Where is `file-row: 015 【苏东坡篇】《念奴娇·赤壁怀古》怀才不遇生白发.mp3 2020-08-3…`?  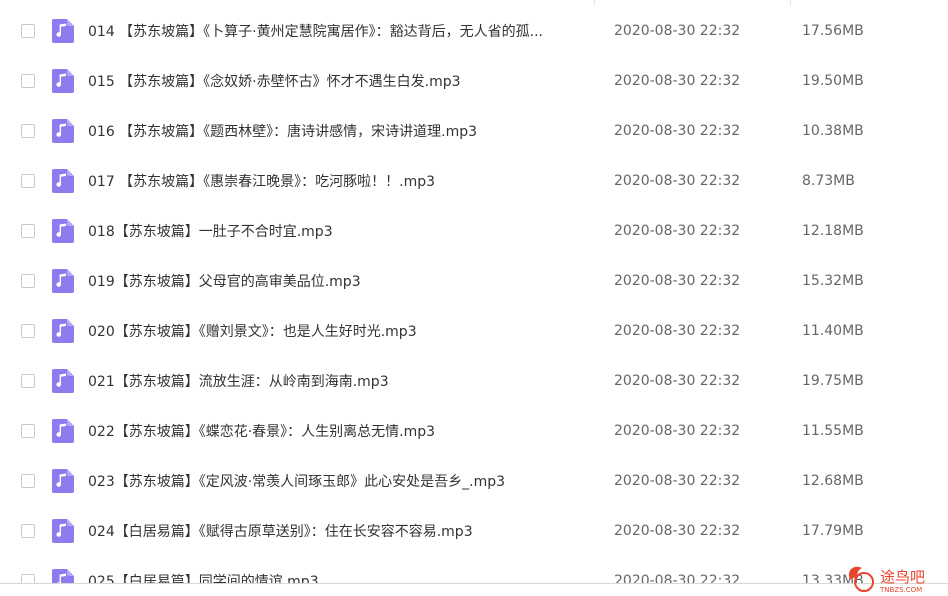 file-row: 015 【苏东坡篇】《念奴娇·赤壁怀古》怀才不遇生白发.mp3 2020-08-3… is located at coordinates (474, 81).